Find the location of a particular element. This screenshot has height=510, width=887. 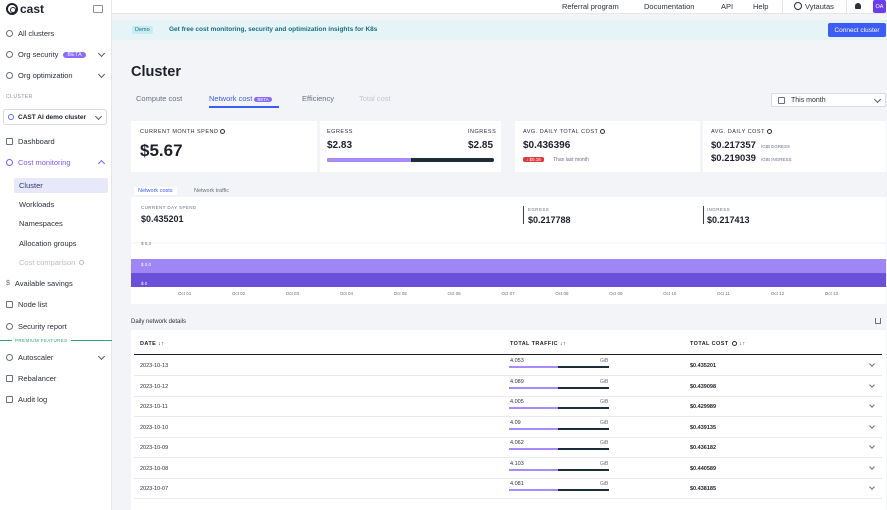

active-tab-indicator is located at coordinates (244, 107).